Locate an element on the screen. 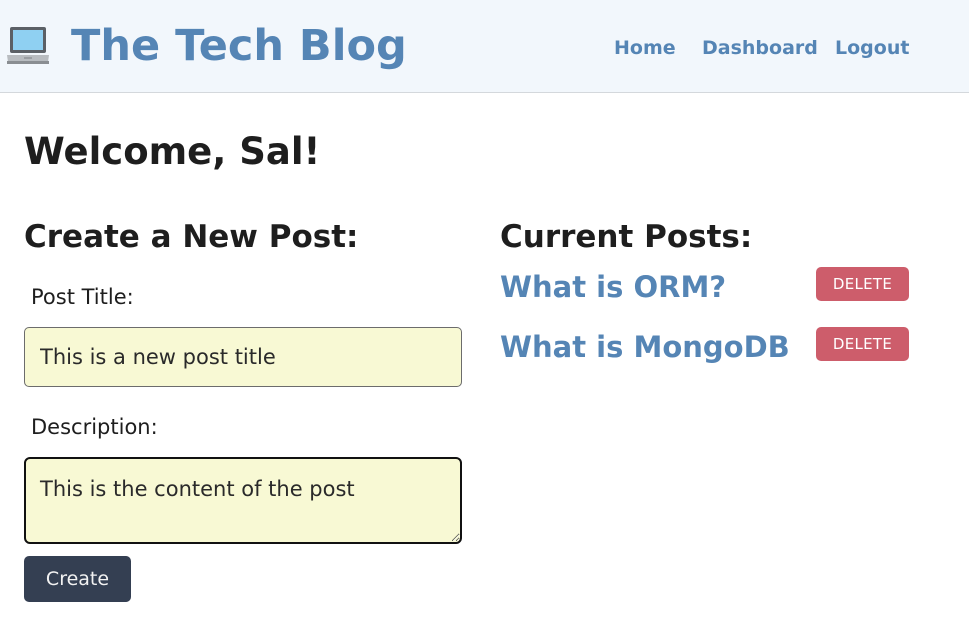 Image resolution: width=969 pixels, height=629 pixels. create-post-heading: Create a New Post: is located at coordinates (191, 237).